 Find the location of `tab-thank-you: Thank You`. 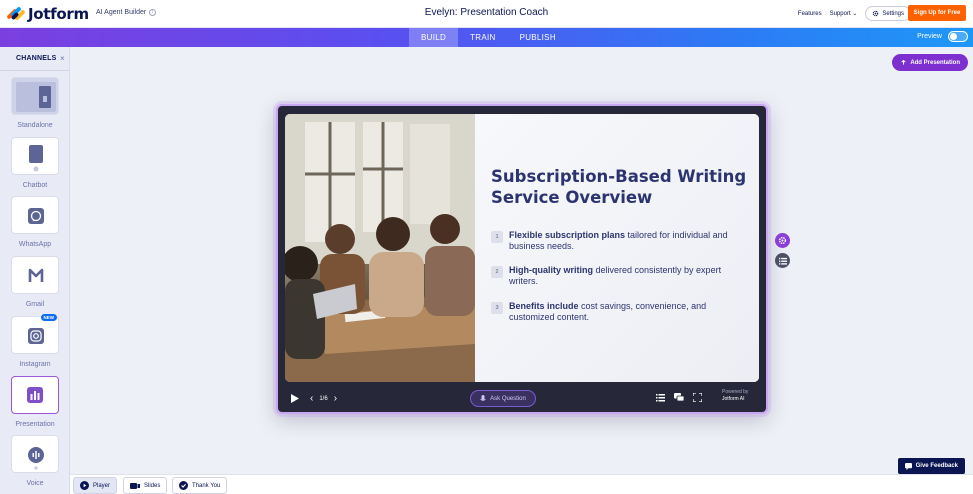

tab-thank-you: Thank You is located at coordinates (200, 485).